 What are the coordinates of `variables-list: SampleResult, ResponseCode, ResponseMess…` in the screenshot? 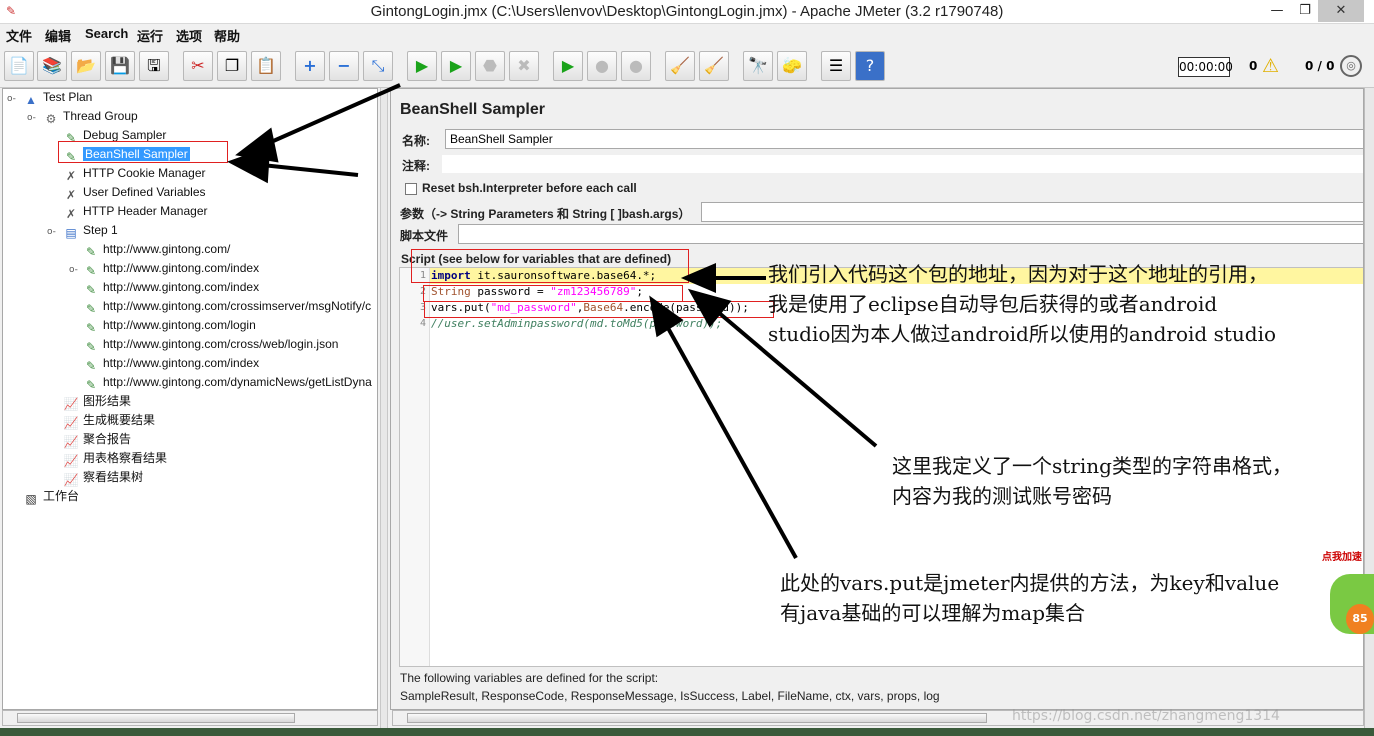 It's located at (670, 696).